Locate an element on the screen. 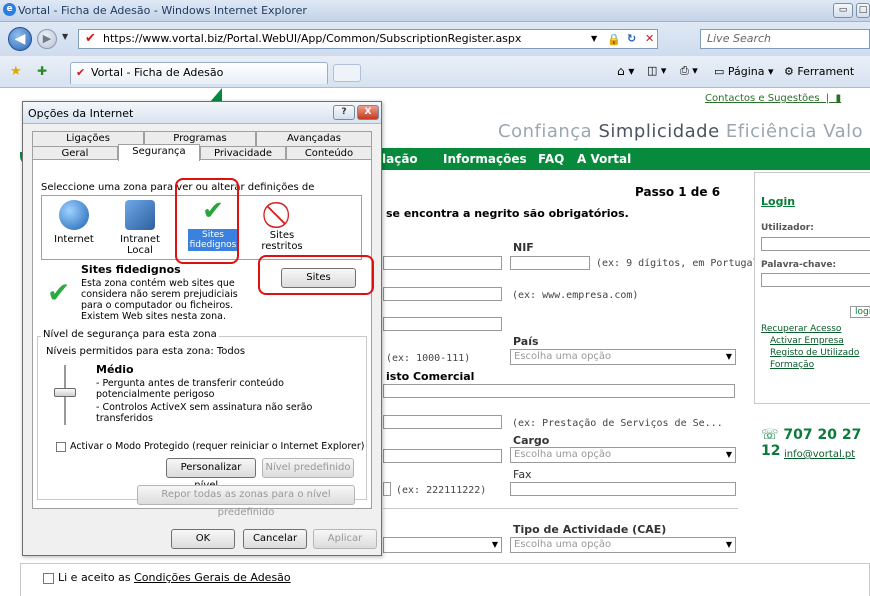 This screenshot has width=870, height=596. cargo-select: Escolha uma opção ▼ is located at coordinates (623, 455).